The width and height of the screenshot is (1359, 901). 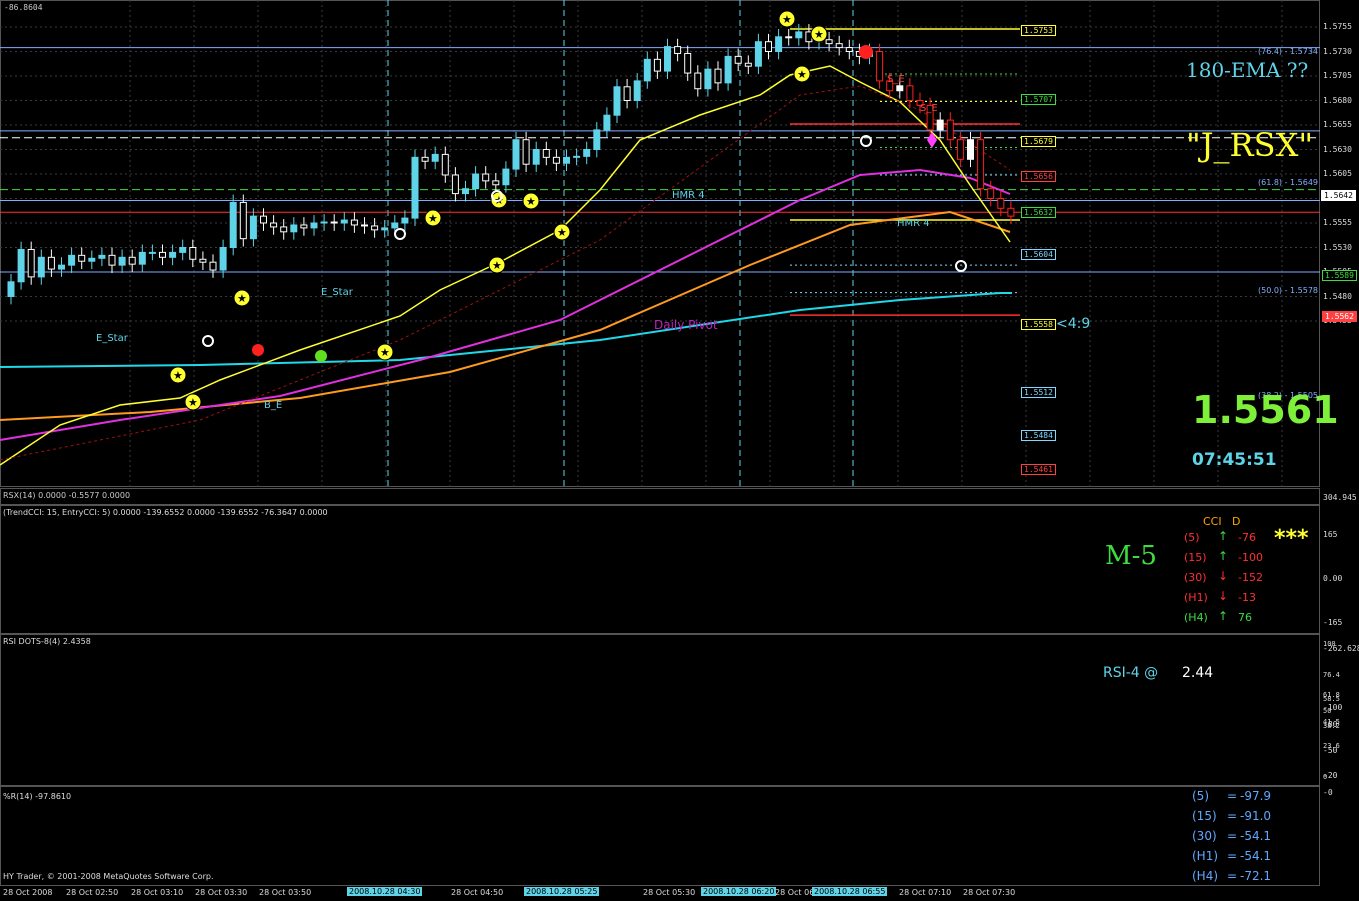 What do you see at coordinates (1038, 212) in the screenshot?
I see `level-box-5: 1.5632` at bounding box center [1038, 212].